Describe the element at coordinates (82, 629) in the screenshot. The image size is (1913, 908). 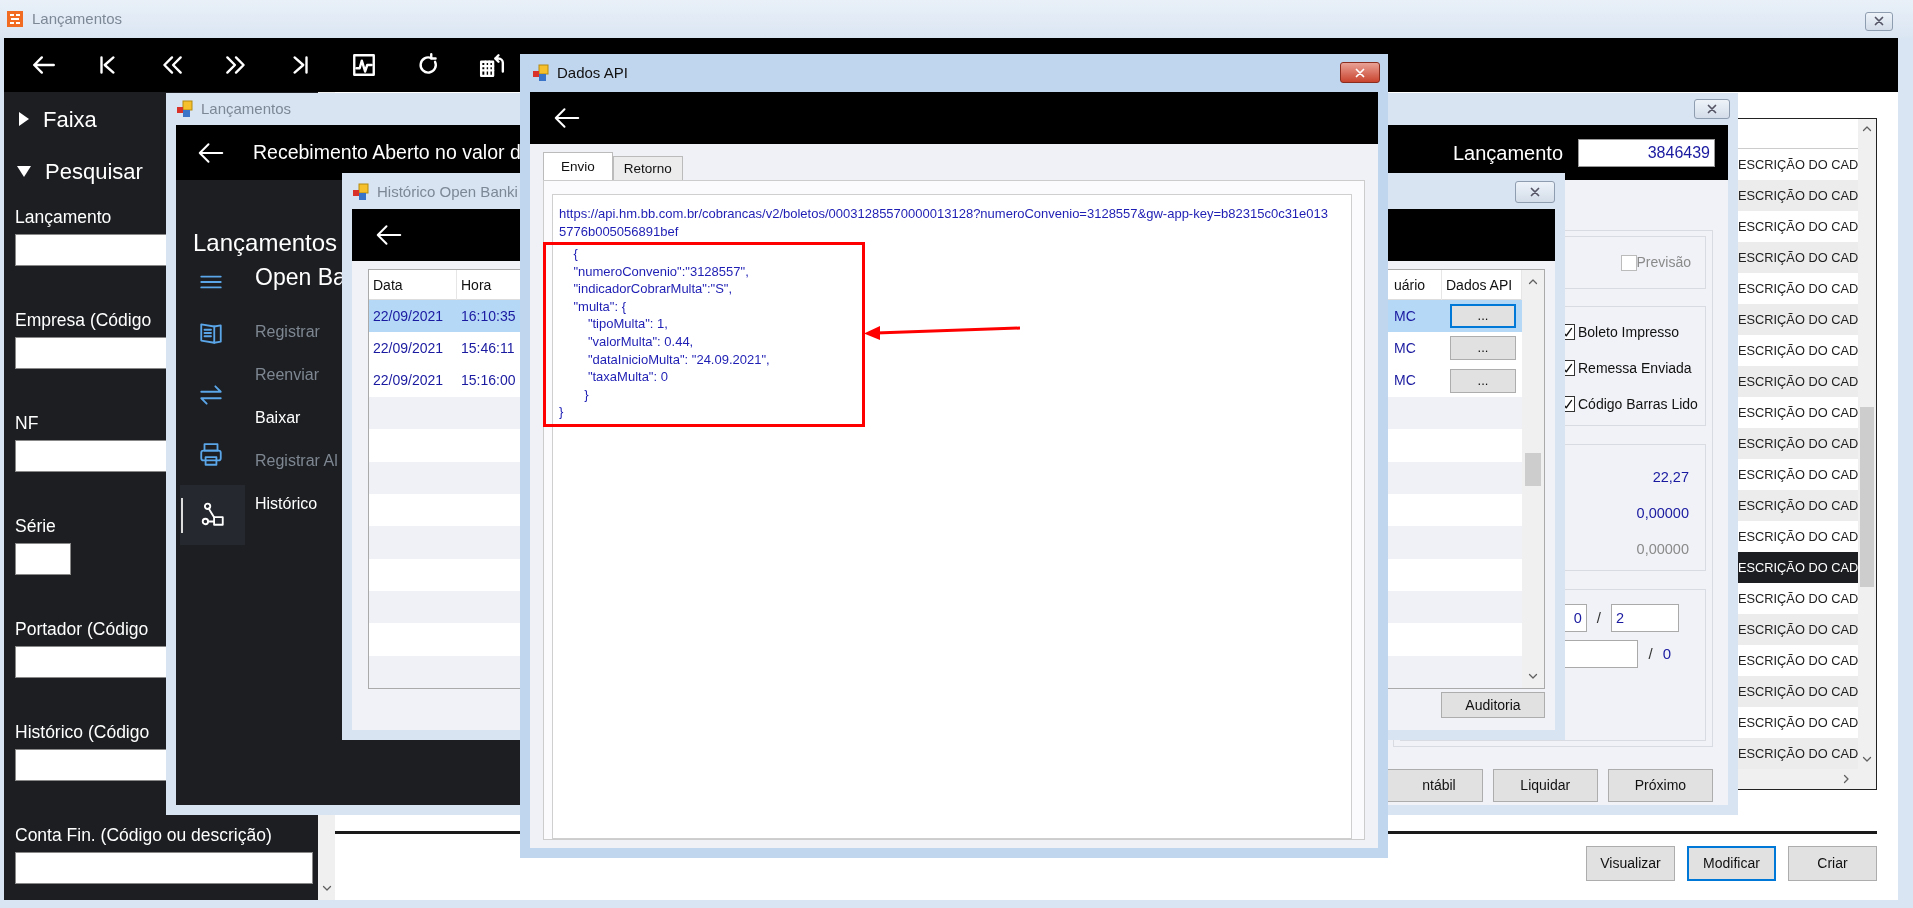
I see `field-label: Portador (Código` at that location.